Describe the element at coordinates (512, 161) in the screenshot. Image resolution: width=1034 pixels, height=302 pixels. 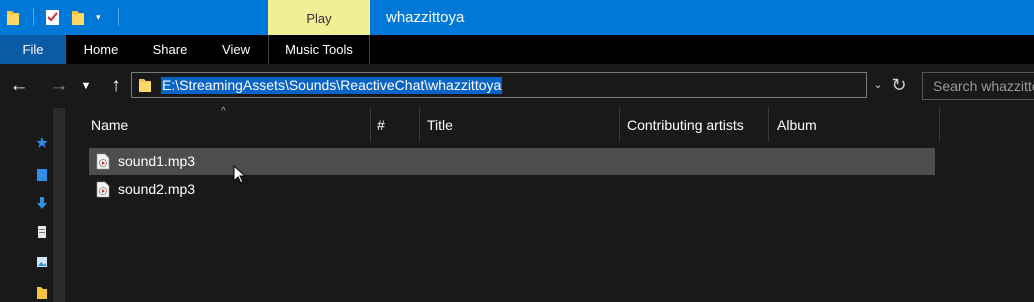
I see `list-item: sound1.mp3` at that location.